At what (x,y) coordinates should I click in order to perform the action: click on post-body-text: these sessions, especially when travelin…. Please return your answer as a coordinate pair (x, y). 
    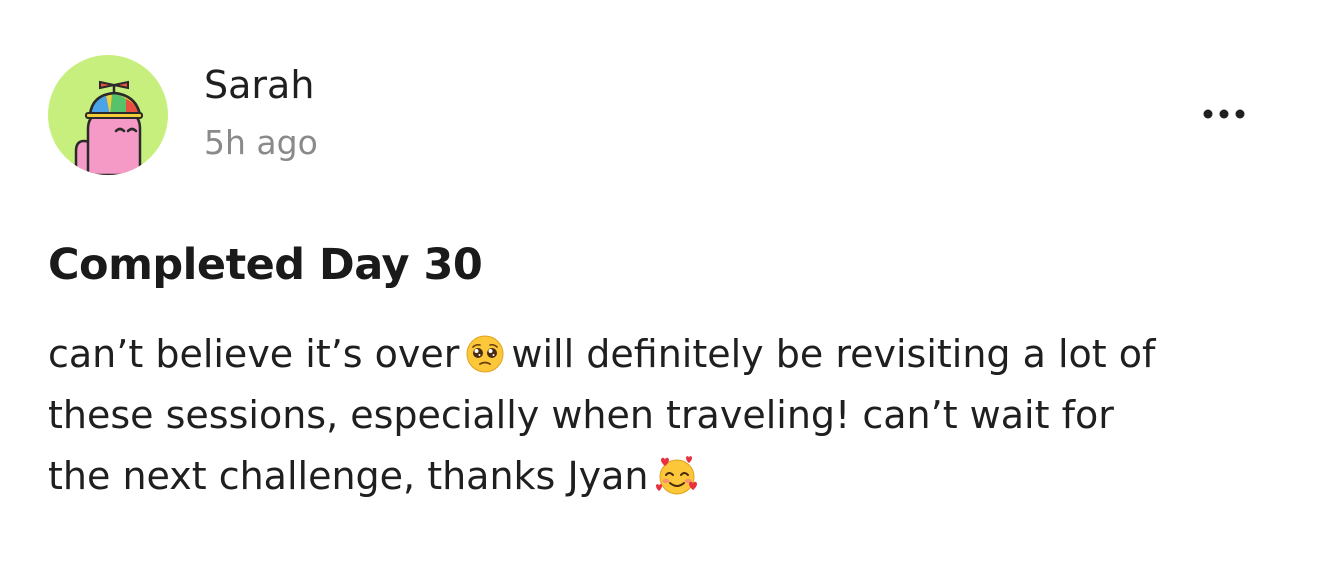
    Looking at the image, I should click on (581, 415).